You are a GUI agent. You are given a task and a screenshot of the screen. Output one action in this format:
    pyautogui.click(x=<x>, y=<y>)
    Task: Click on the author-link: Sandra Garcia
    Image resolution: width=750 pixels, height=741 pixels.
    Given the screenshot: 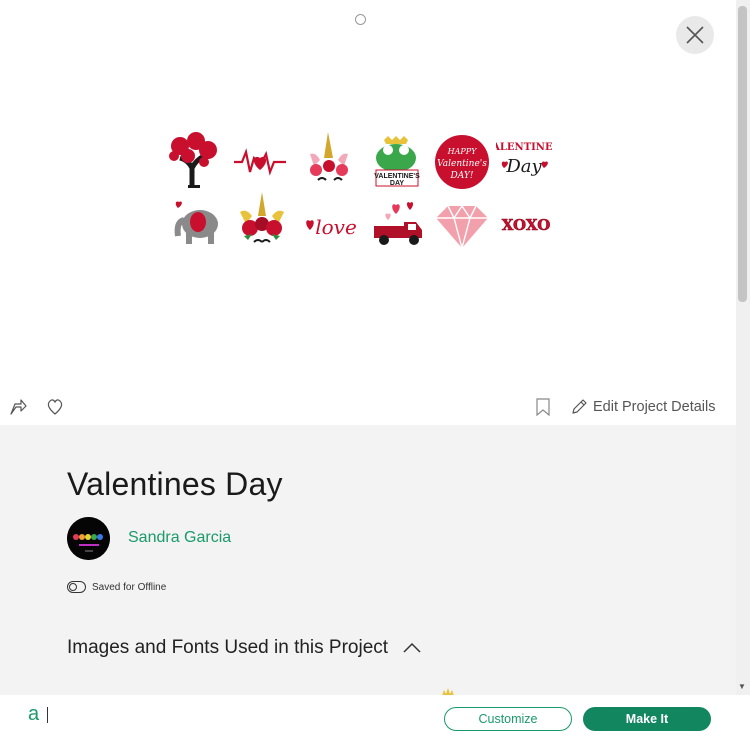 What is the action you would take?
    pyautogui.click(x=179, y=538)
    